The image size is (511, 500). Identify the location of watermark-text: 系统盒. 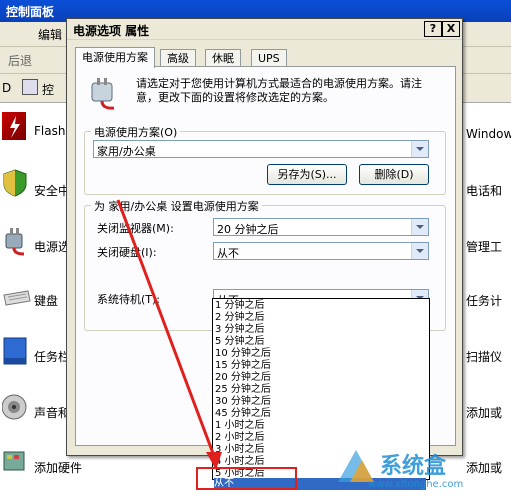
(413, 466).